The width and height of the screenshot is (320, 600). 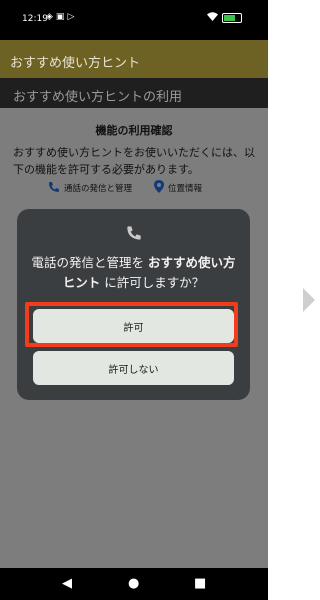 I want to click on status-bar: 12:19 ◈ ▣ ▷, so click(x=134, y=20).